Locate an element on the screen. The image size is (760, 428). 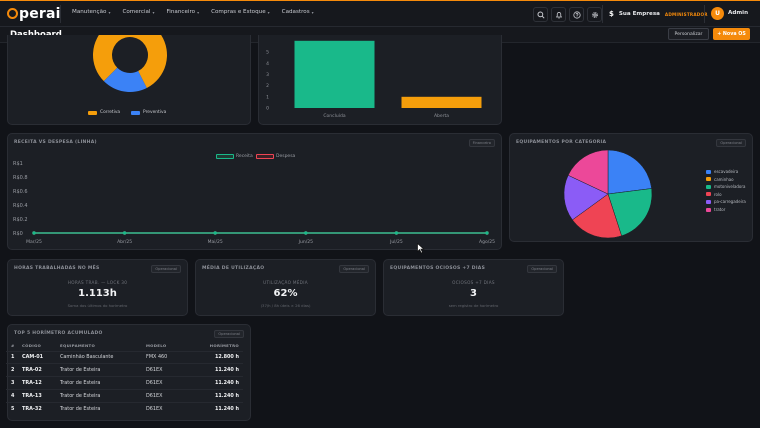
rank-cell: 1 is located at coordinates (14, 357).